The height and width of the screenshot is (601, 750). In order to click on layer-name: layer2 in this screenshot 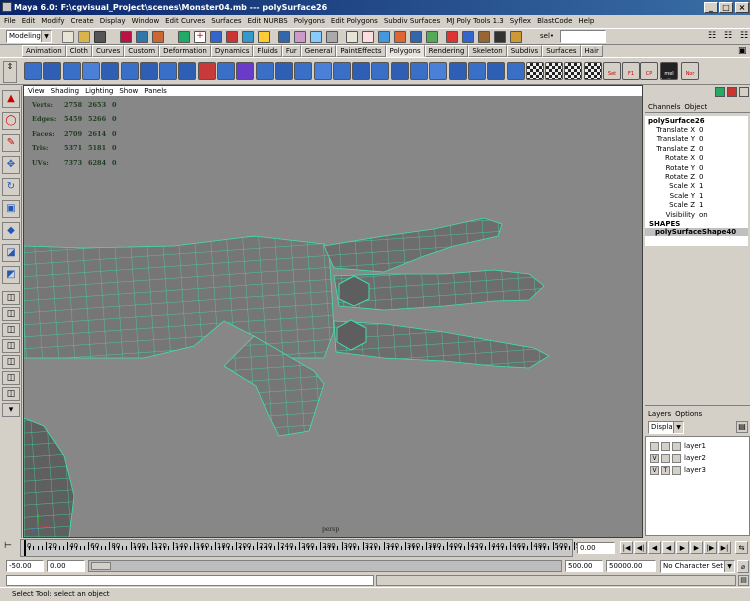, I will do `click(695, 458)`.